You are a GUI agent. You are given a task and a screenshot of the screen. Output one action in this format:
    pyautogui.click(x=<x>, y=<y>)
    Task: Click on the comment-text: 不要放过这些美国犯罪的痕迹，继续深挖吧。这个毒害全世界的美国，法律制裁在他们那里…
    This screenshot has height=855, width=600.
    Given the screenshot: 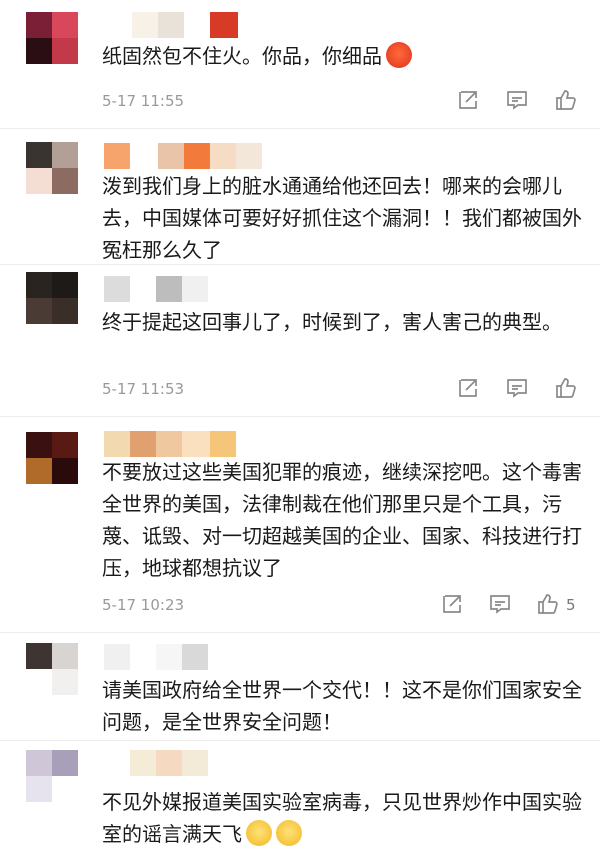 What is the action you would take?
    pyautogui.click(x=342, y=520)
    